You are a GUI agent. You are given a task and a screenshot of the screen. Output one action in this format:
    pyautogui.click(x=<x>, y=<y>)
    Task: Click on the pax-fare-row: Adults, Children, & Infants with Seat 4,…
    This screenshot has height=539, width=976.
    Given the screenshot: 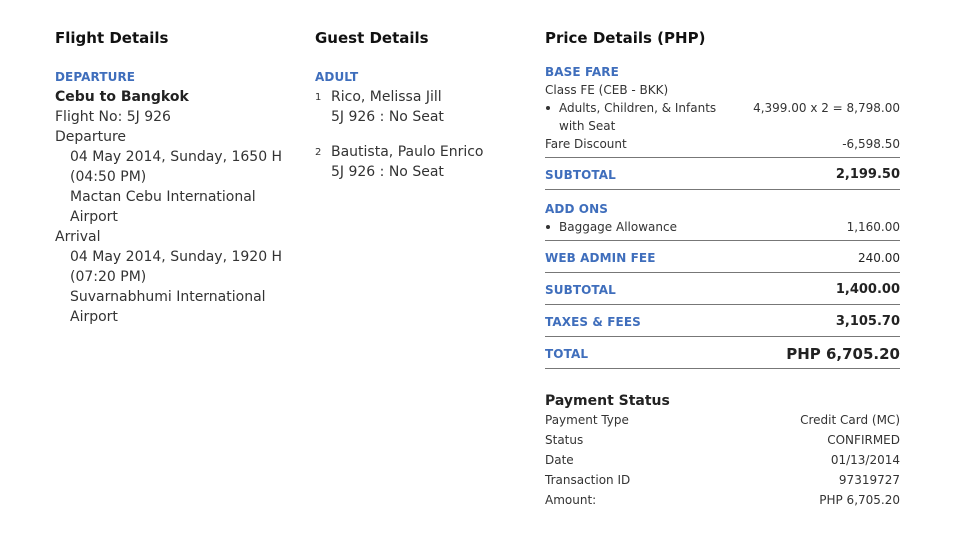 What is the action you would take?
    pyautogui.click(x=722, y=117)
    